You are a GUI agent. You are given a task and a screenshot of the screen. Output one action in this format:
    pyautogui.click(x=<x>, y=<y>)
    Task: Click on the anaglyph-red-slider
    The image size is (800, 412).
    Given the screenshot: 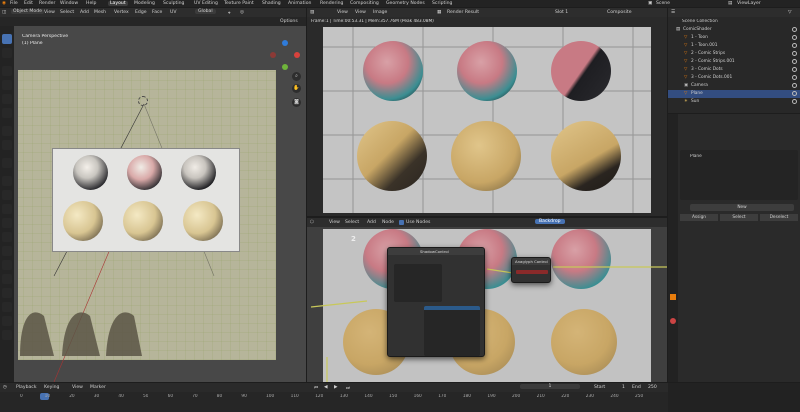 What is the action you would take?
    pyautogui.click(x=532, y=272)
    